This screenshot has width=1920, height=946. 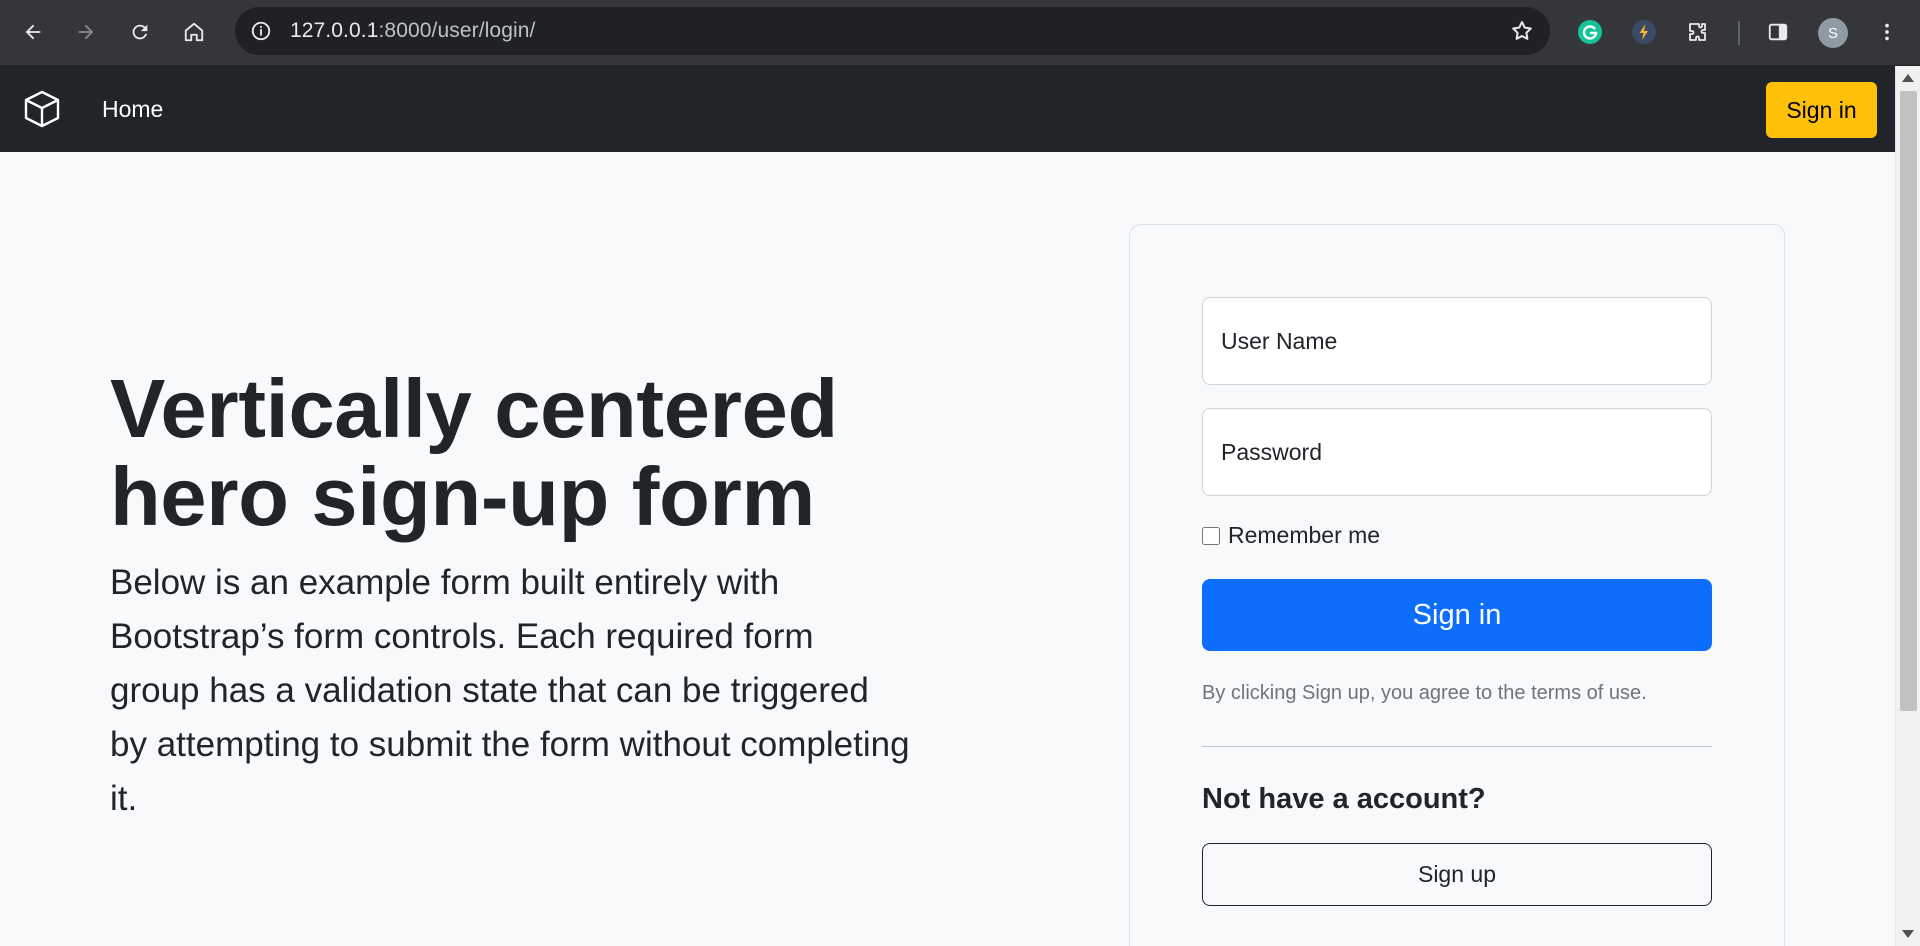 What do you see at coordinates (457, 30) in the screenshot?
I see `url-path: :8000/user/login/` at bounding box center [457, 30].